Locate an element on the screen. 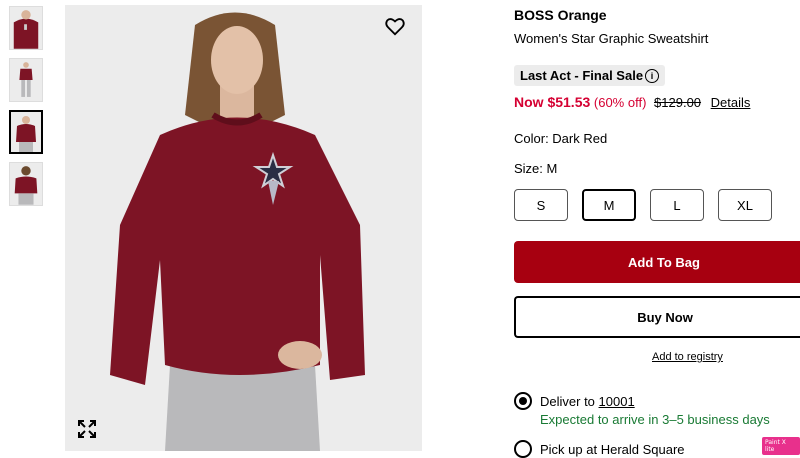  size-label: Size: M is located at coordinates (536, 168).